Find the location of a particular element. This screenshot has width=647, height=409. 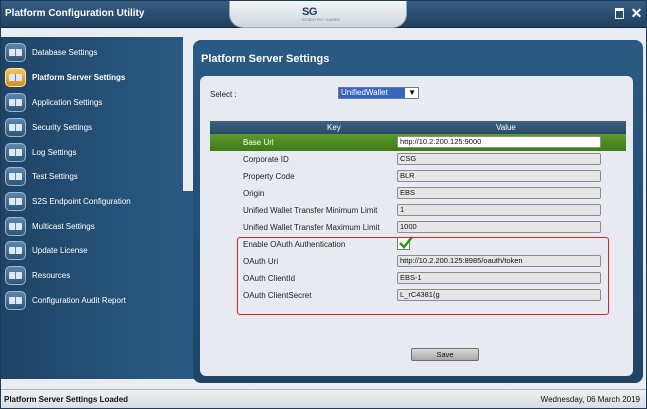

platform-server-settings-icon is located at coordinates (15, 77).